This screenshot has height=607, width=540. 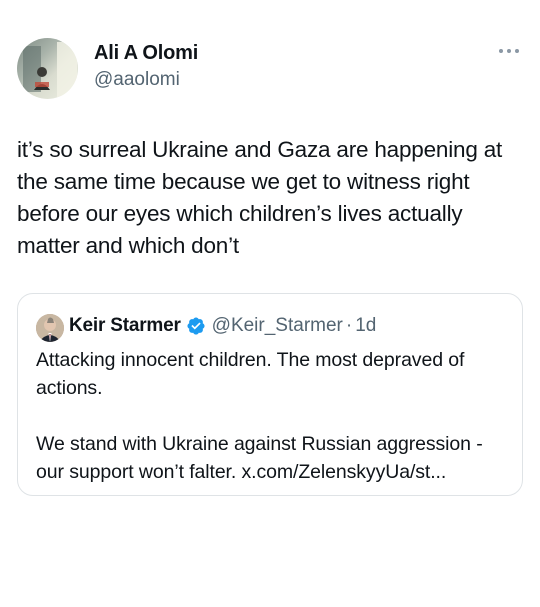 What do you see at coordinates (137, 80) in the screenshot?
I see `author-handle: @aaolomi` at bounding box center [137, 80].